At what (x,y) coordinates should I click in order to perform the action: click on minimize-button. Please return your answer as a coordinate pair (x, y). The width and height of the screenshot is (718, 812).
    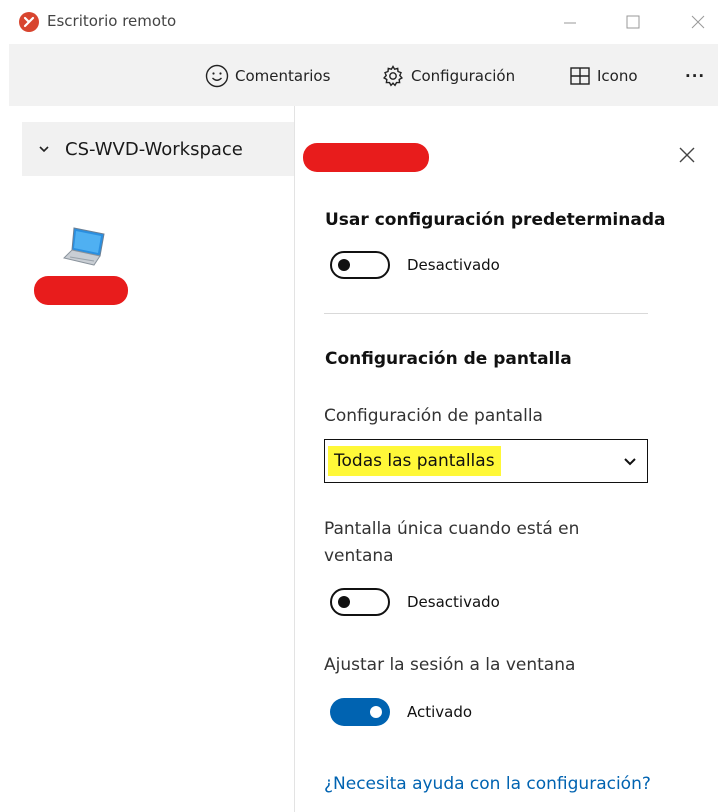
    Looking at the image, I should click on (570, 22).